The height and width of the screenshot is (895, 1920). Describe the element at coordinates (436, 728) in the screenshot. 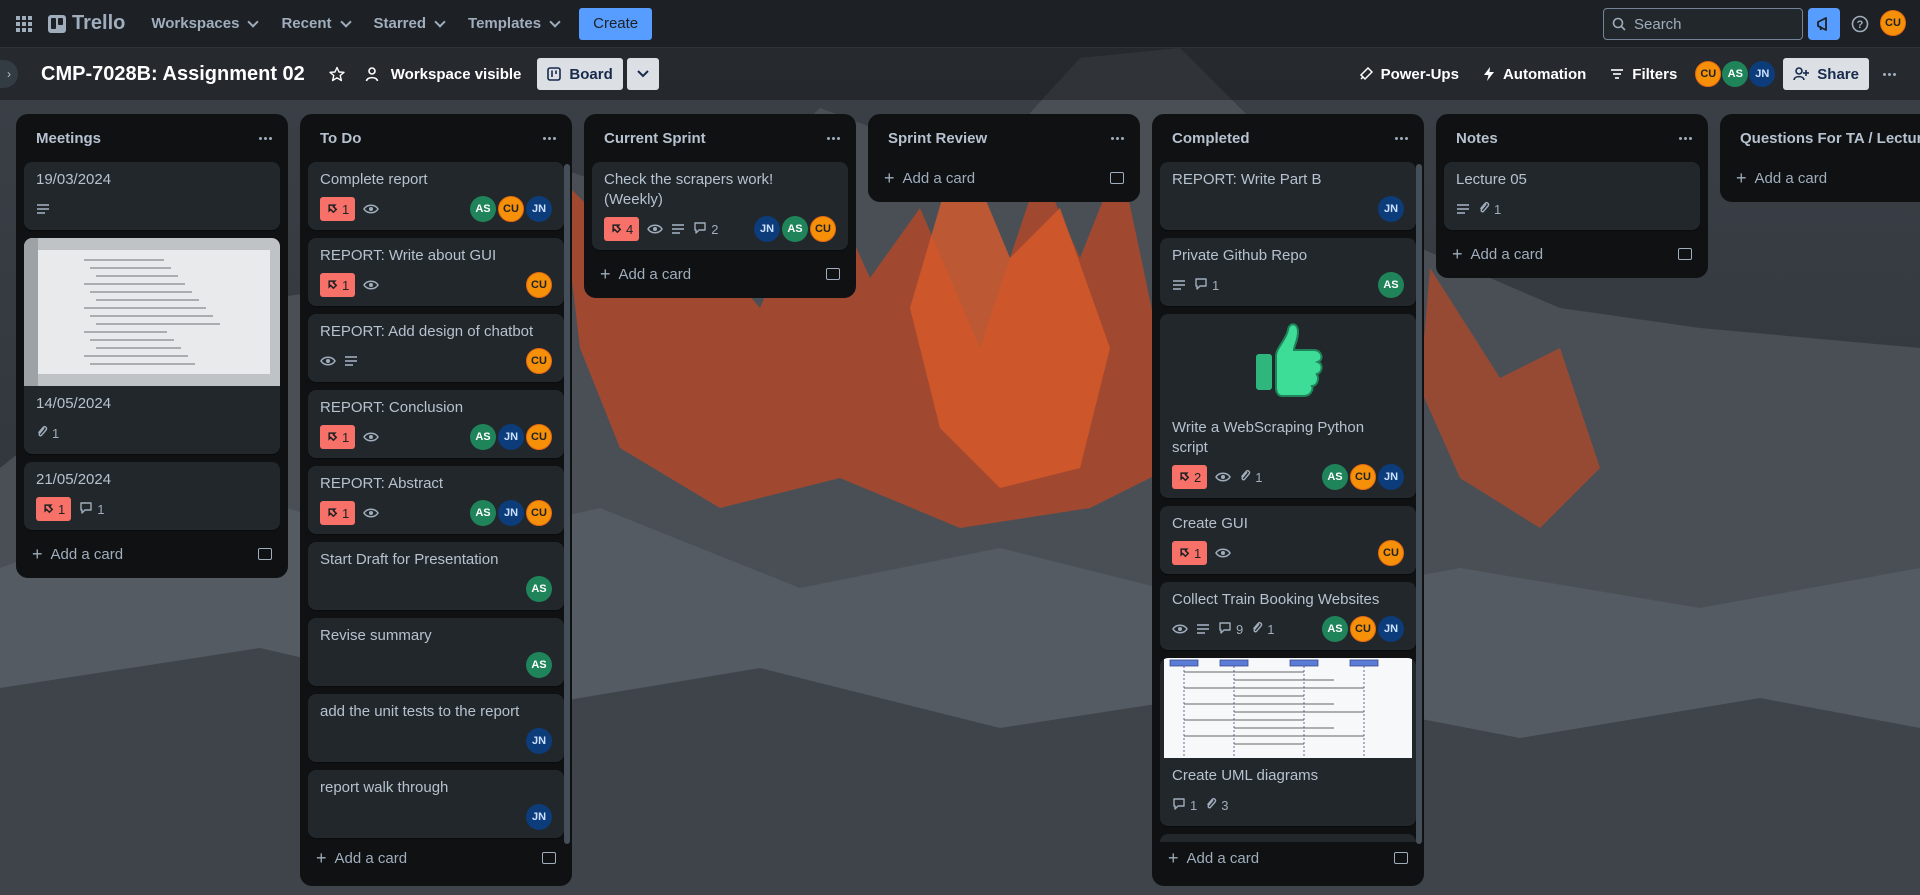

I see `card: add the unit tests to the report JN` at that location.